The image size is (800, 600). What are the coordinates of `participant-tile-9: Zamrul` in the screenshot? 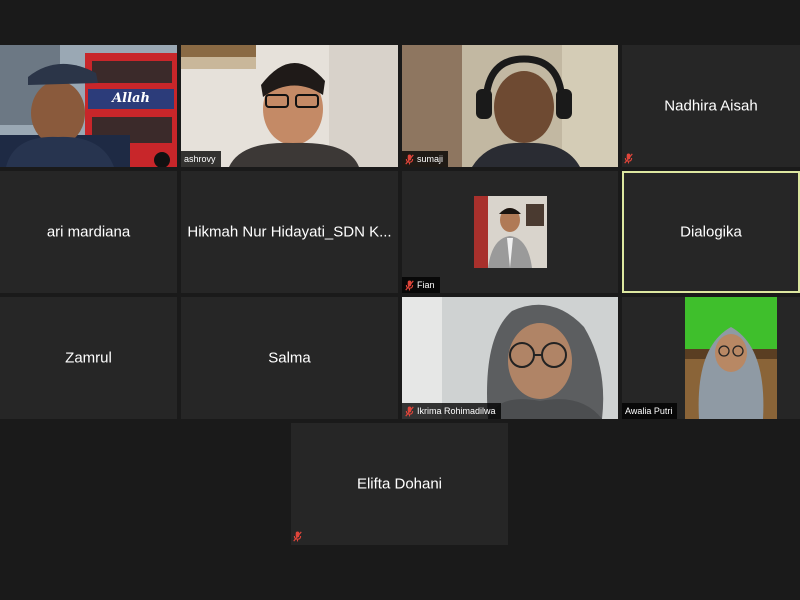 It's located at (88, 358).